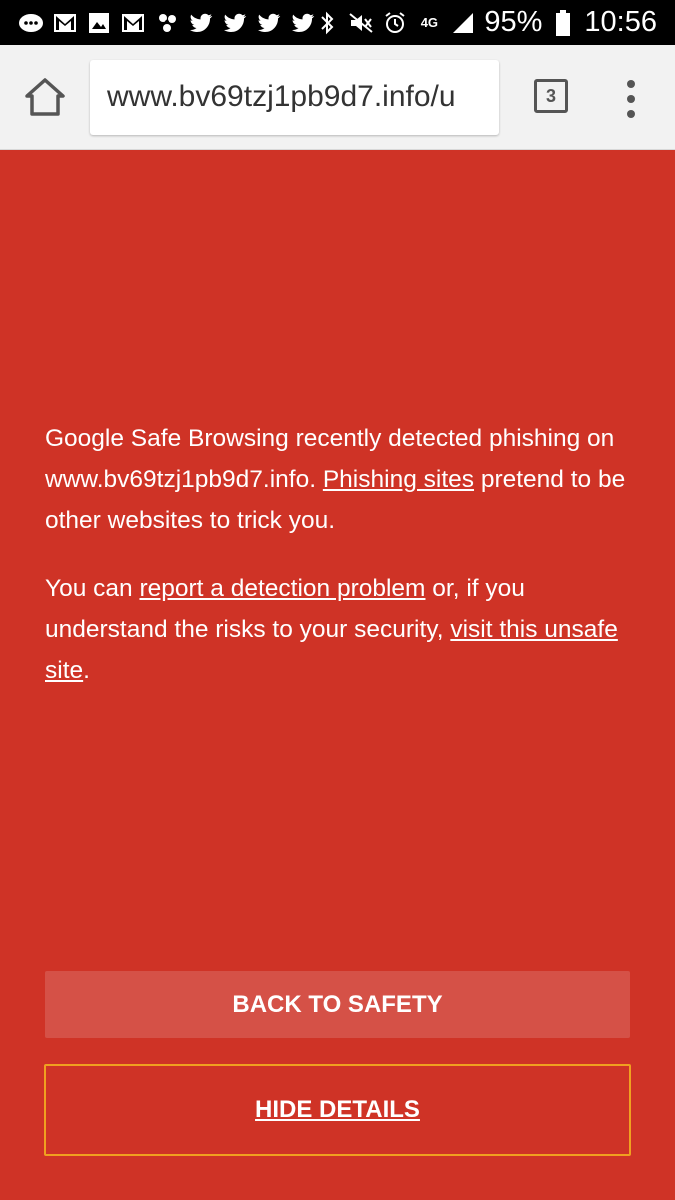 This screenshot has width=675, height=1200. Describe the element at coordinates (361, 23) in the screenshot. I see `mute-icon` at that location.